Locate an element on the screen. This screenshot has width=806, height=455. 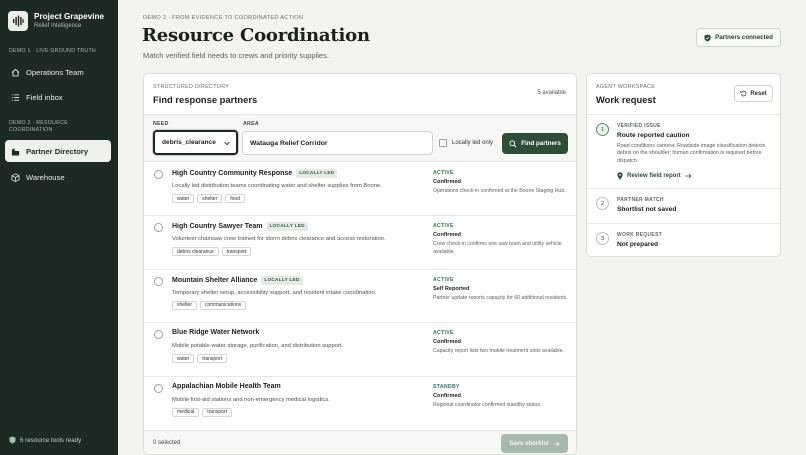
save-shortlist-button: Save shortlist is located at coordinates (534, 443).